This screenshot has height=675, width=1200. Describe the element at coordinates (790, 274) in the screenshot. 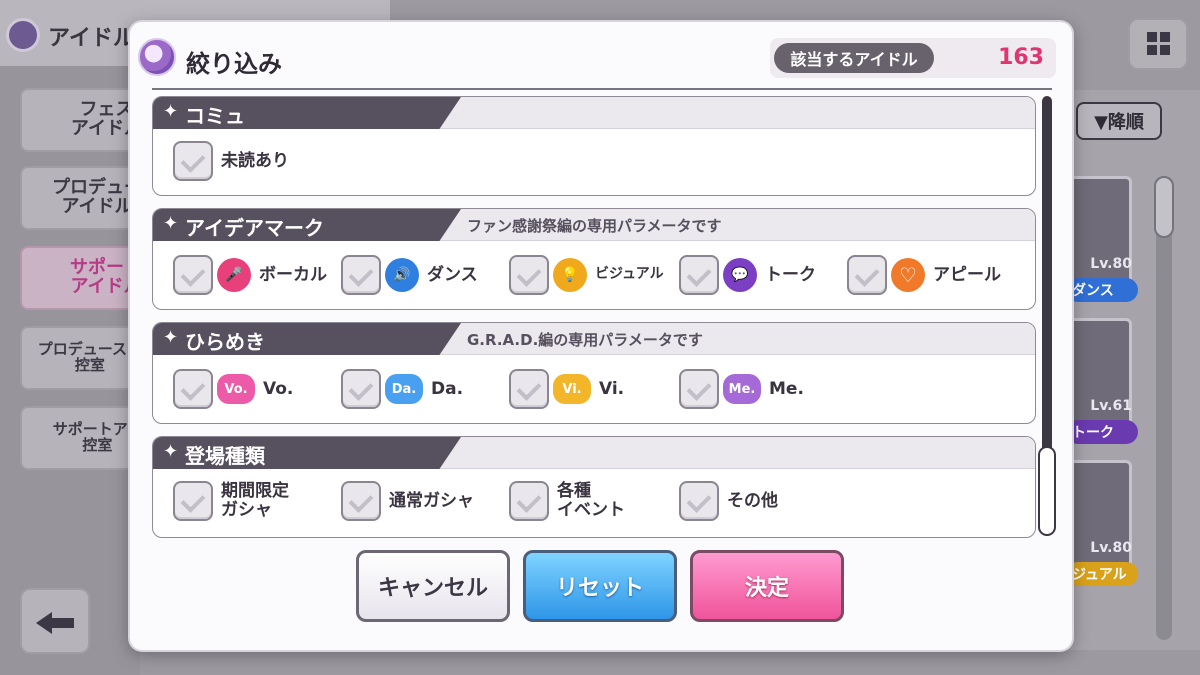

I see `option-label: トーク` at that location.